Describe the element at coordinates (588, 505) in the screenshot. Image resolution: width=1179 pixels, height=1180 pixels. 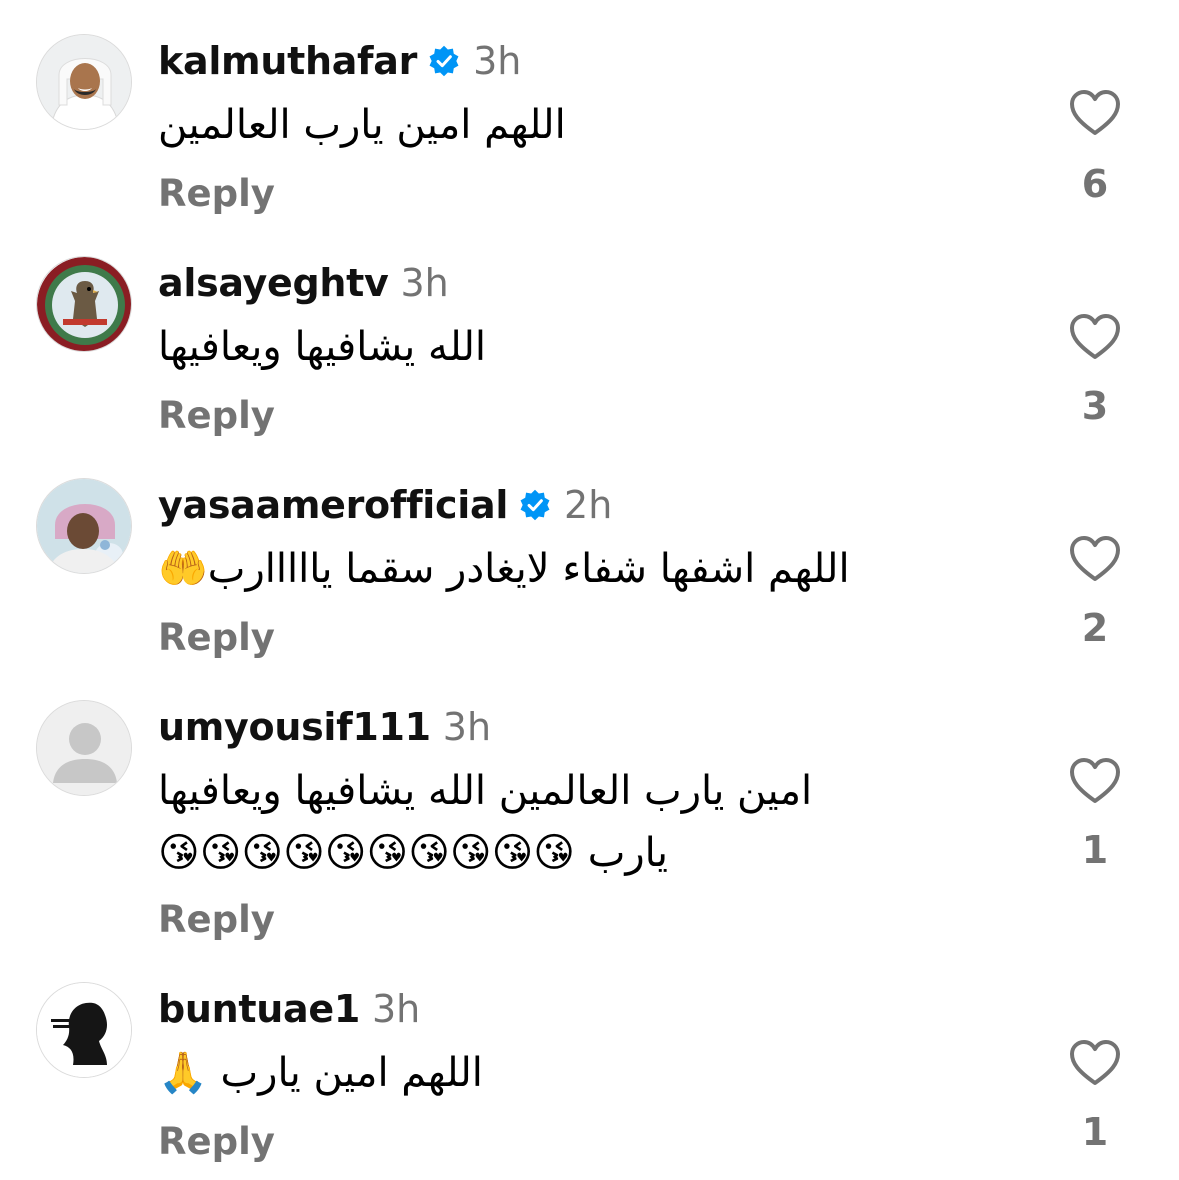
I see `timestamp: 2h` at that location.